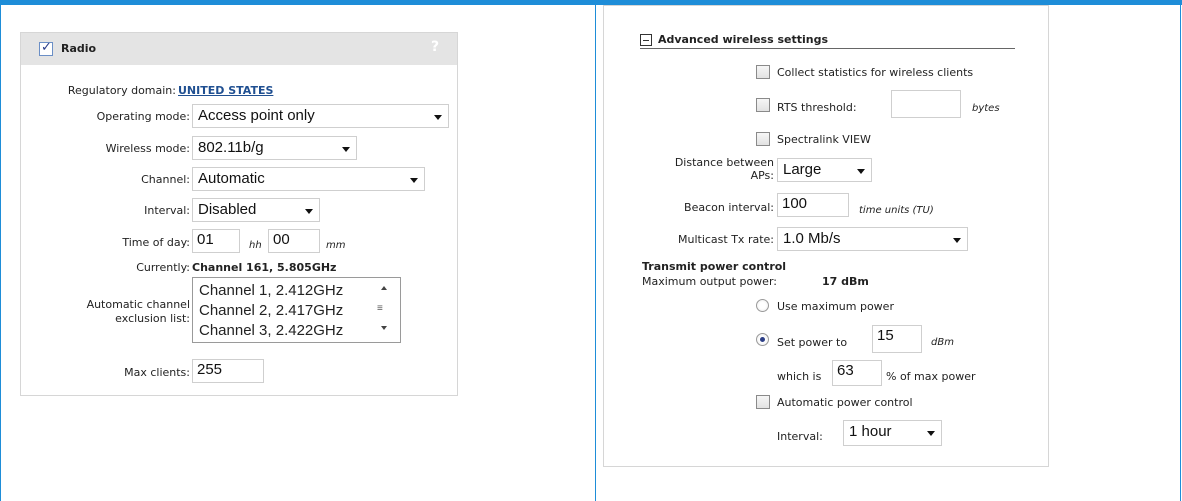 The height and width of the screenshot is (501, 1182). What do you see at coordinates (896, 210) in the screenshot?
I see `beacon-unit: time units (TU)` at bounding box center [896, 210].